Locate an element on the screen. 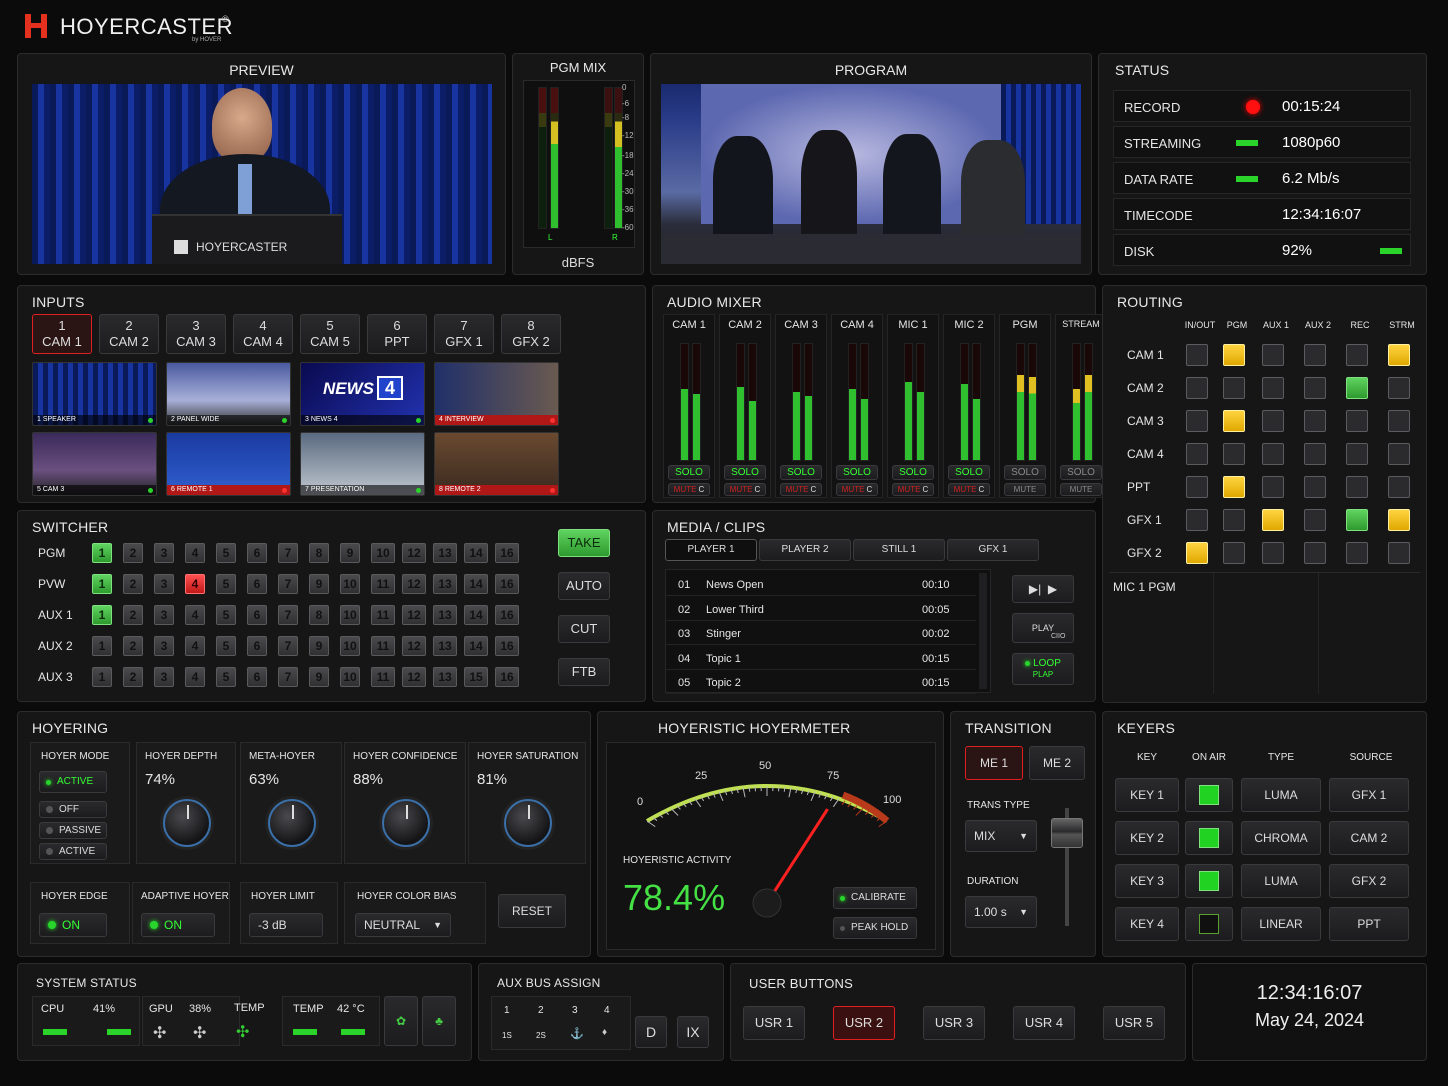  cut-button: CUT is located at coordinates (584, 629).